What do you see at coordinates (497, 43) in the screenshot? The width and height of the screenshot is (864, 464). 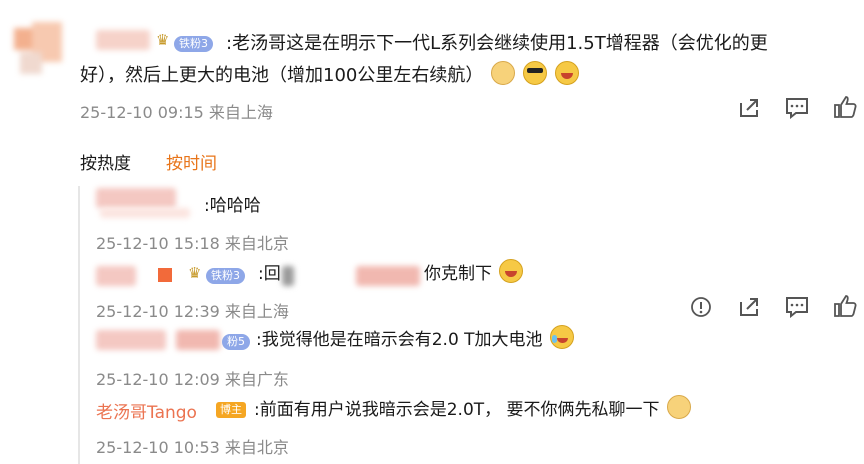 I see `comment-text-line1: :老汤哥这是在明示下一代L系列会继续使用1.5T增程器（会优化的更` at bounding box center [497, 43].